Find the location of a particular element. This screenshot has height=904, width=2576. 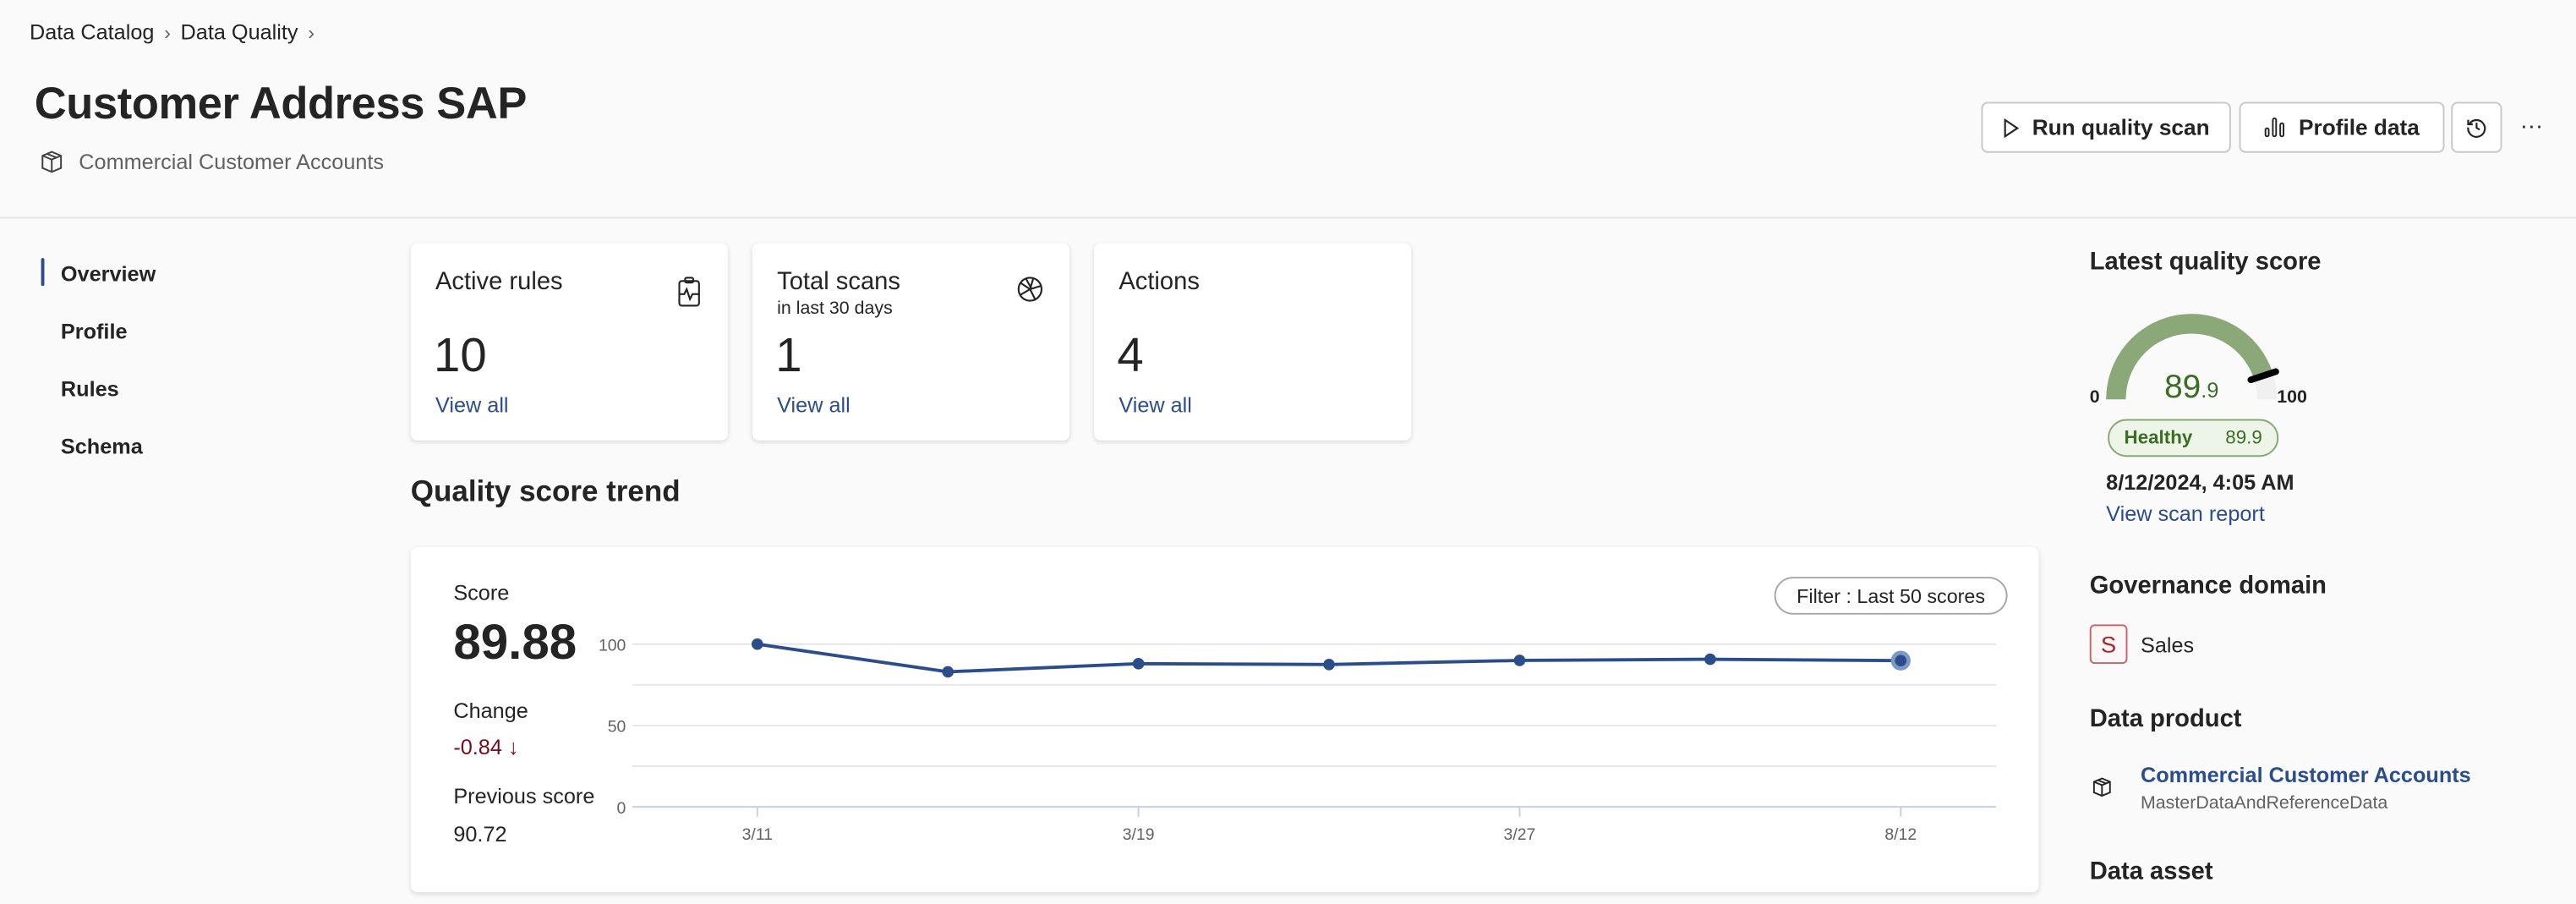

x-tick-label: 3/27 is located at coordinates (1520, 834).